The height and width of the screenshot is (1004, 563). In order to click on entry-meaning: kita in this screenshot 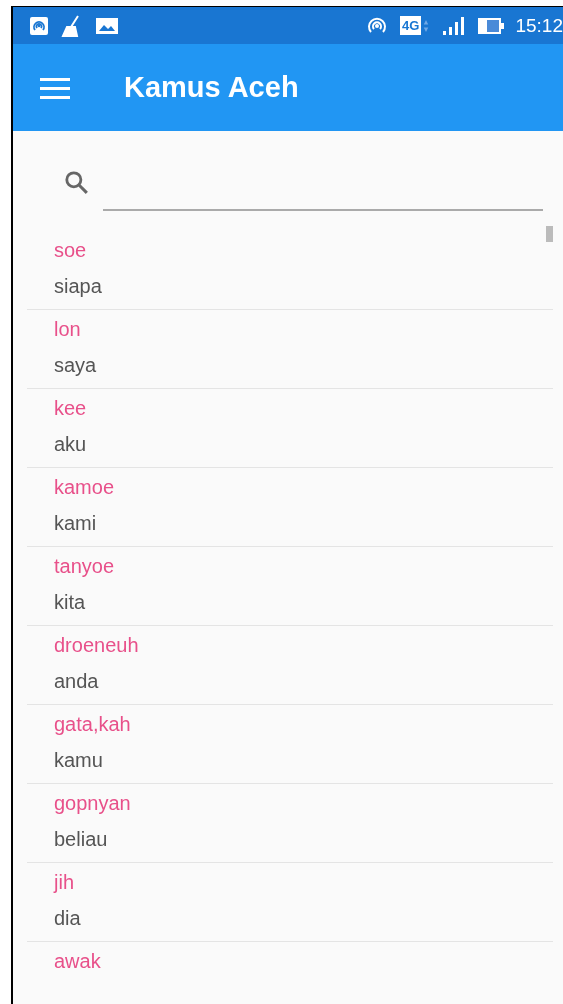, I will do `click(303, 602)`.